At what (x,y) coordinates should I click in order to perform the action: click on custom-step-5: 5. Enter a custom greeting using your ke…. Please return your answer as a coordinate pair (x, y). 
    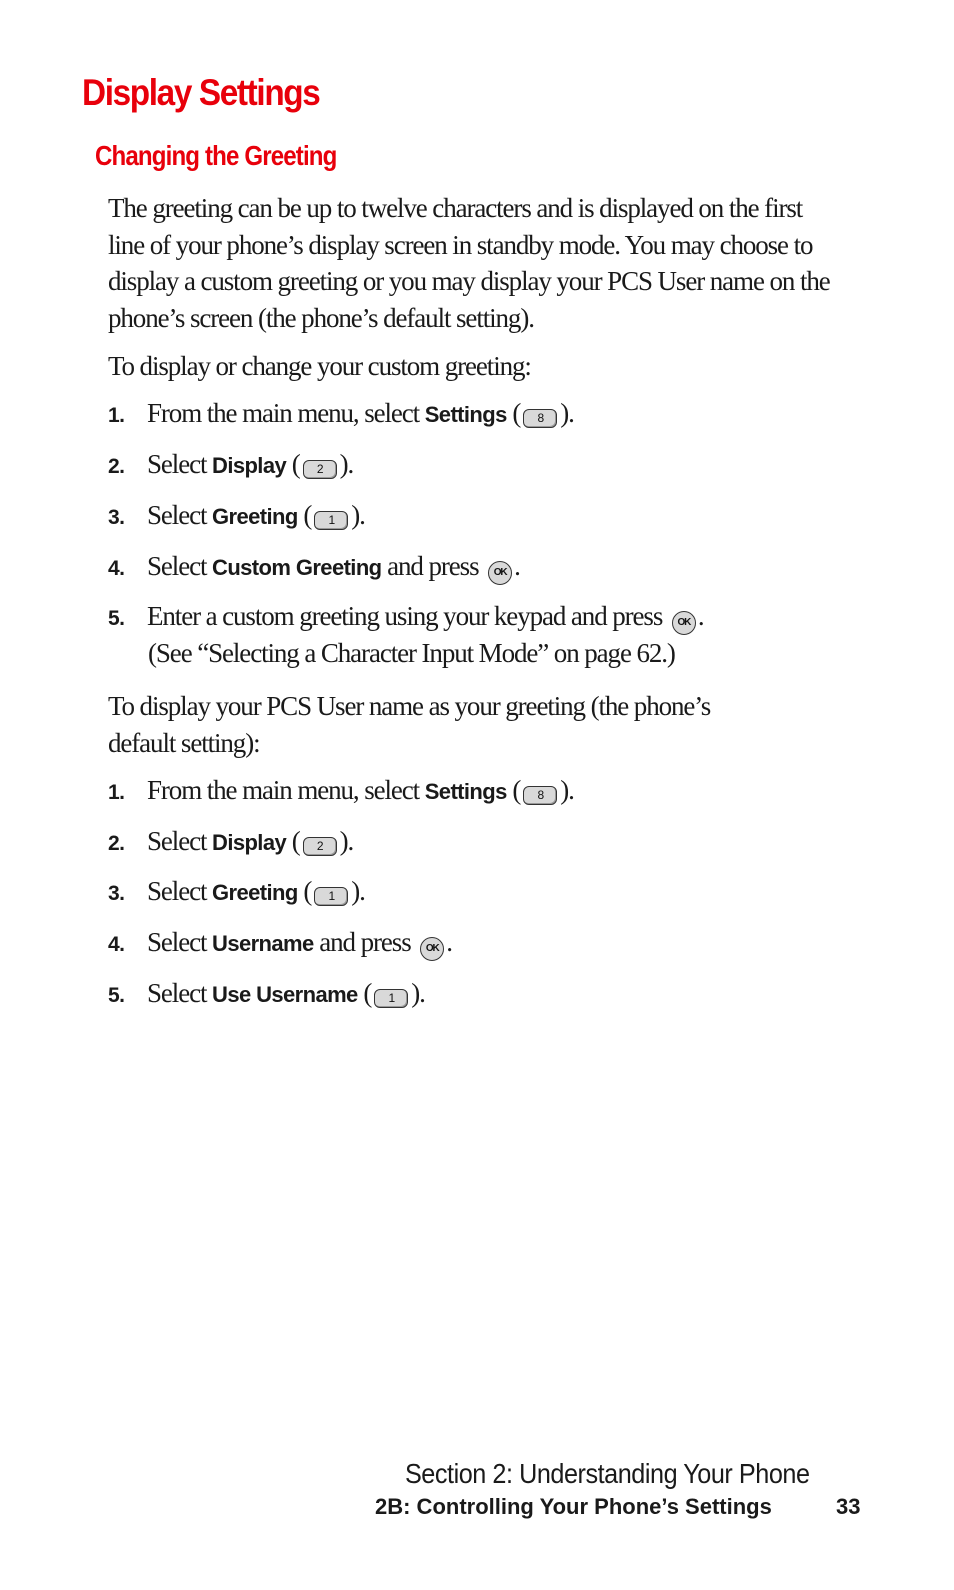
    Looking at the image, I should click on (406, 621).